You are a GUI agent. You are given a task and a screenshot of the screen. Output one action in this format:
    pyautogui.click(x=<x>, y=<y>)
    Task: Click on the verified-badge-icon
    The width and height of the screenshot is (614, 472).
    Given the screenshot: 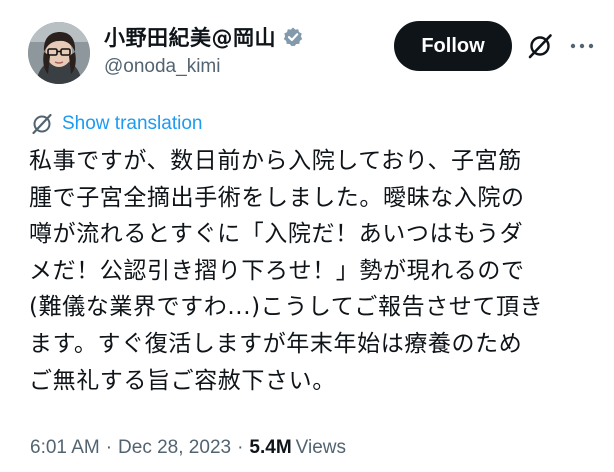 What is the action you would take?
    pyautogui.click(x=293, y=37)
    